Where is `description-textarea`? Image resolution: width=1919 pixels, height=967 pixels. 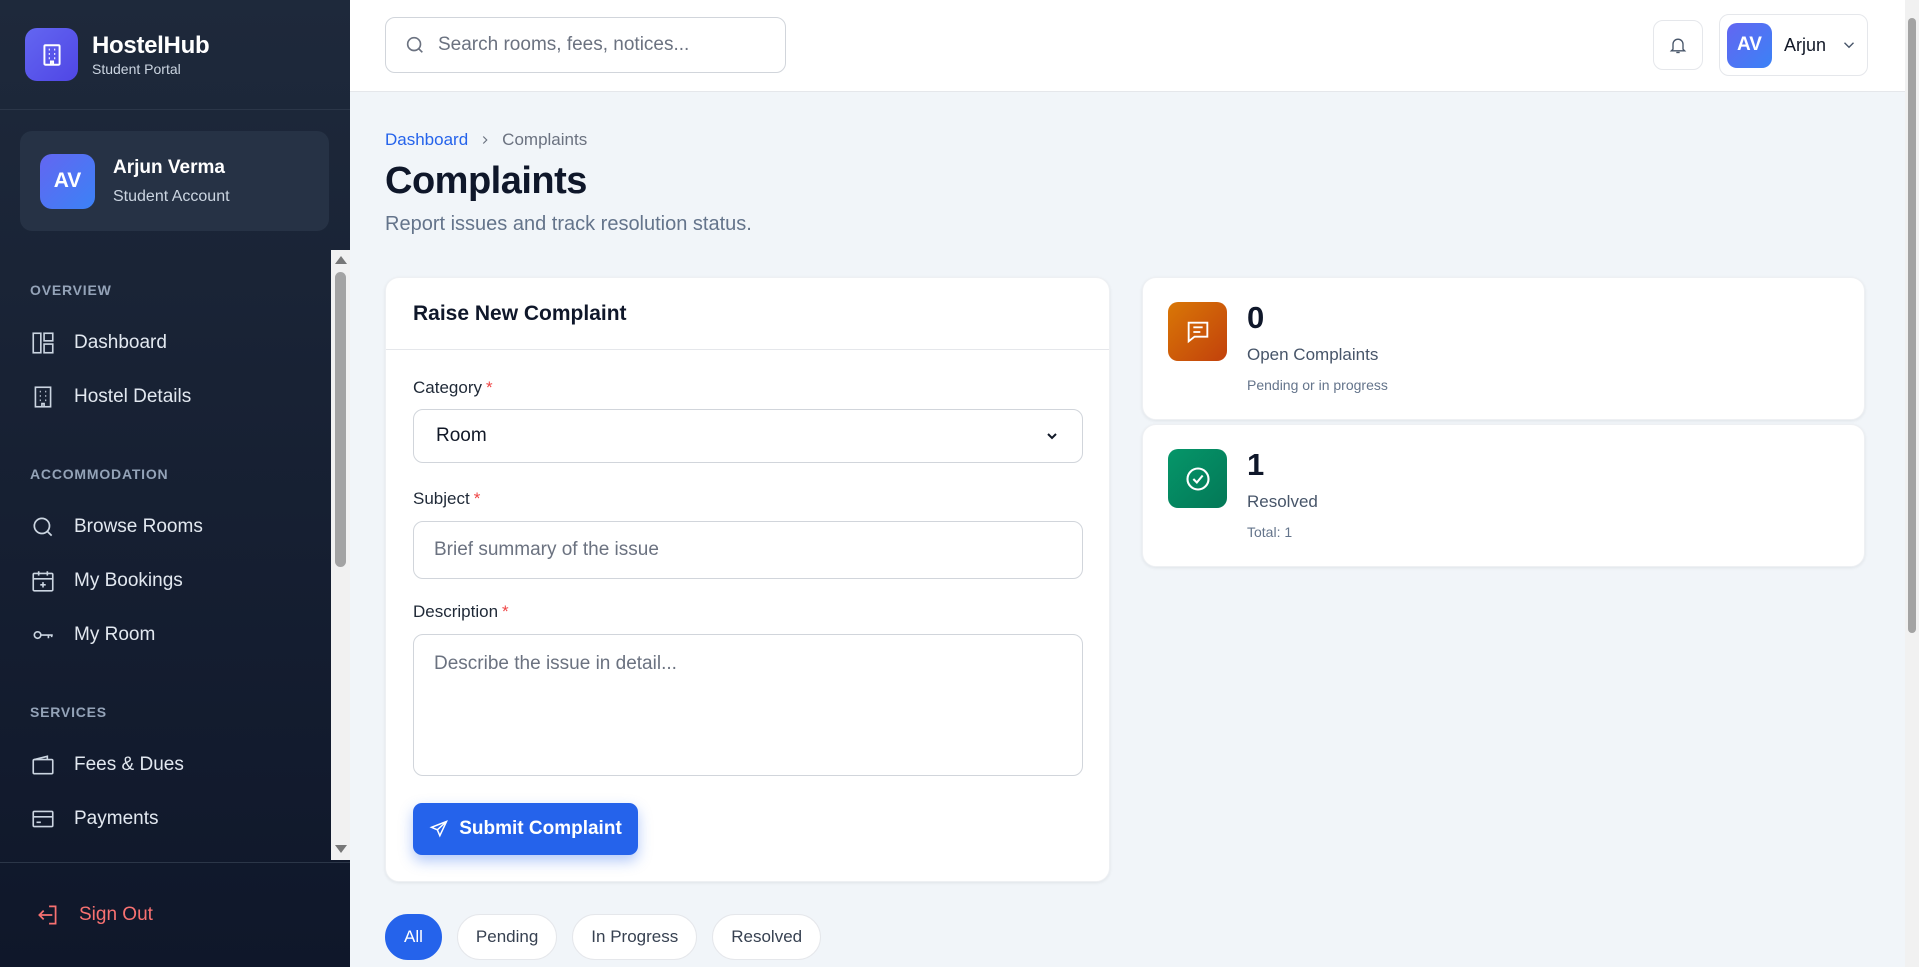 description-textarea is located at coordinates (748, 705).